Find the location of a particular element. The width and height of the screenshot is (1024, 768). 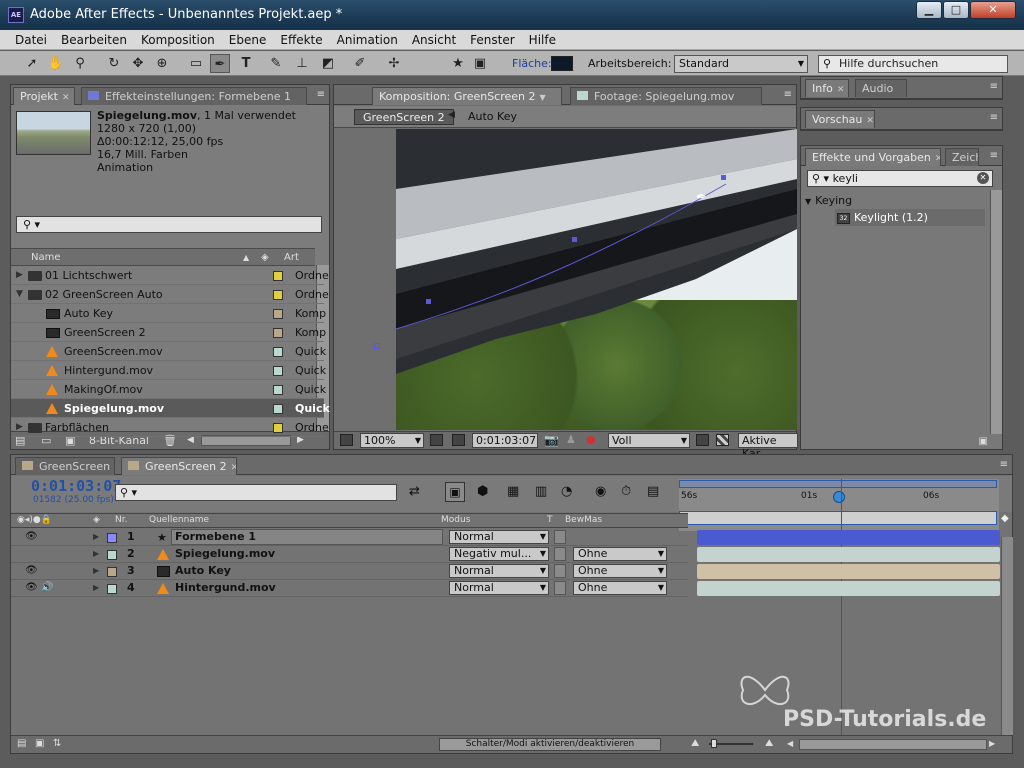

tab-timeline-greenscreen: GreenScreen is located at coordinates (65, 466).